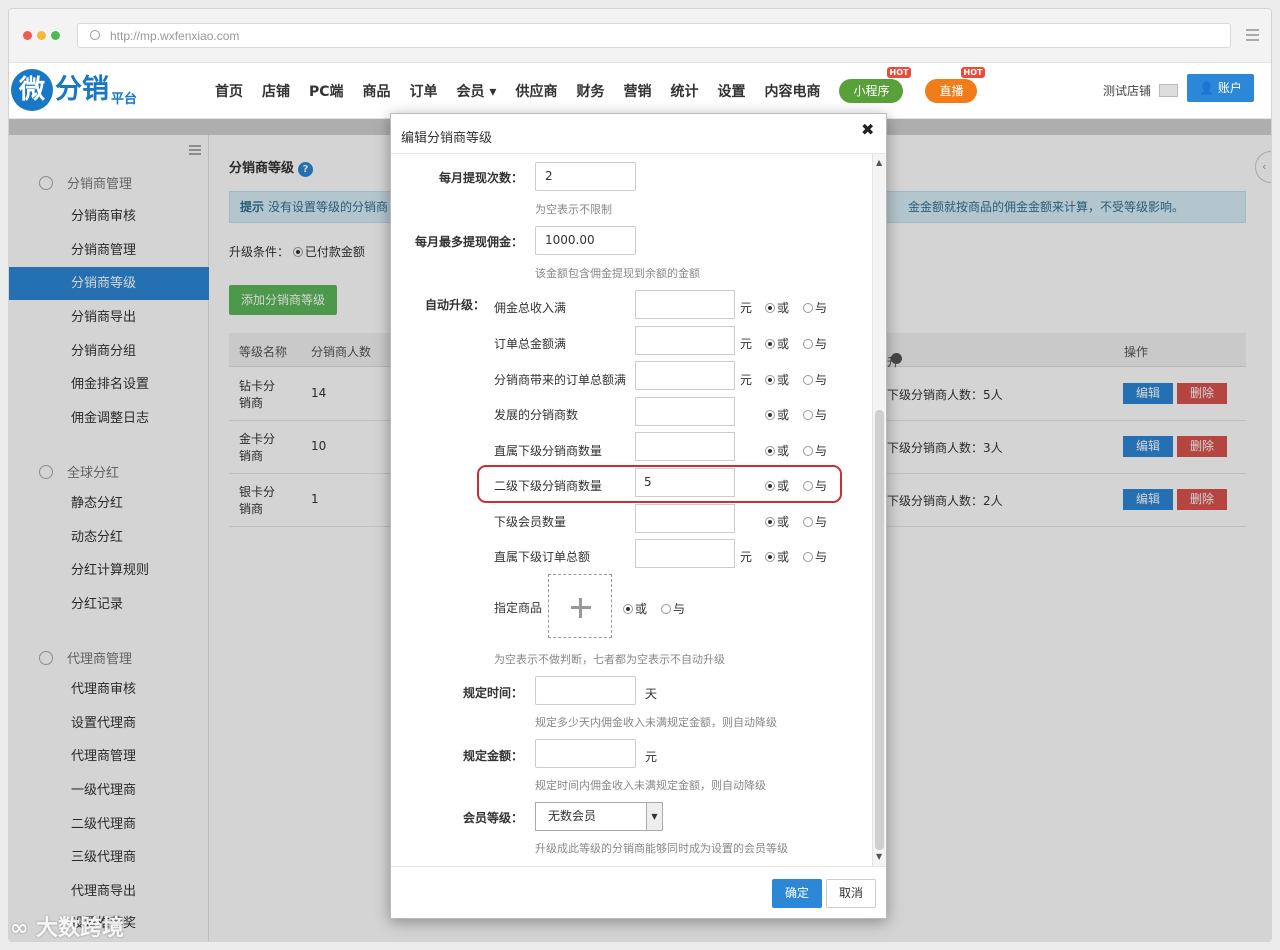 This screenshot has height=950, width=1280. What do you see at coordinates (27, 35) in the screenshot?
I see `close-window-dot` at bounding box center [27, 35].